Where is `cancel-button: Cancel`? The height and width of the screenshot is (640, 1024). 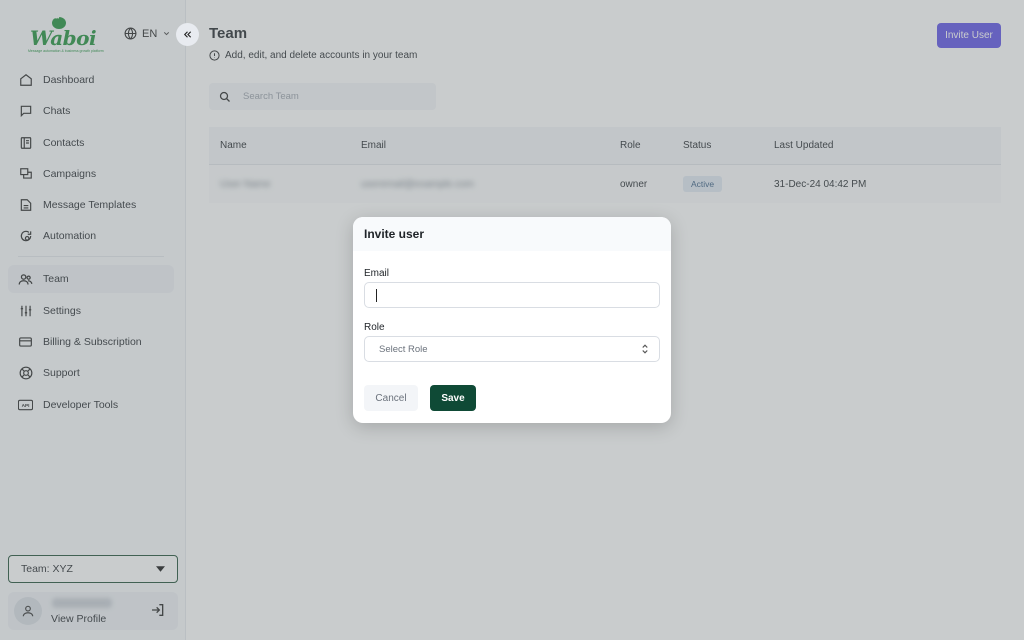
cancel-button: Cancel is located at coordinates (391, 398).